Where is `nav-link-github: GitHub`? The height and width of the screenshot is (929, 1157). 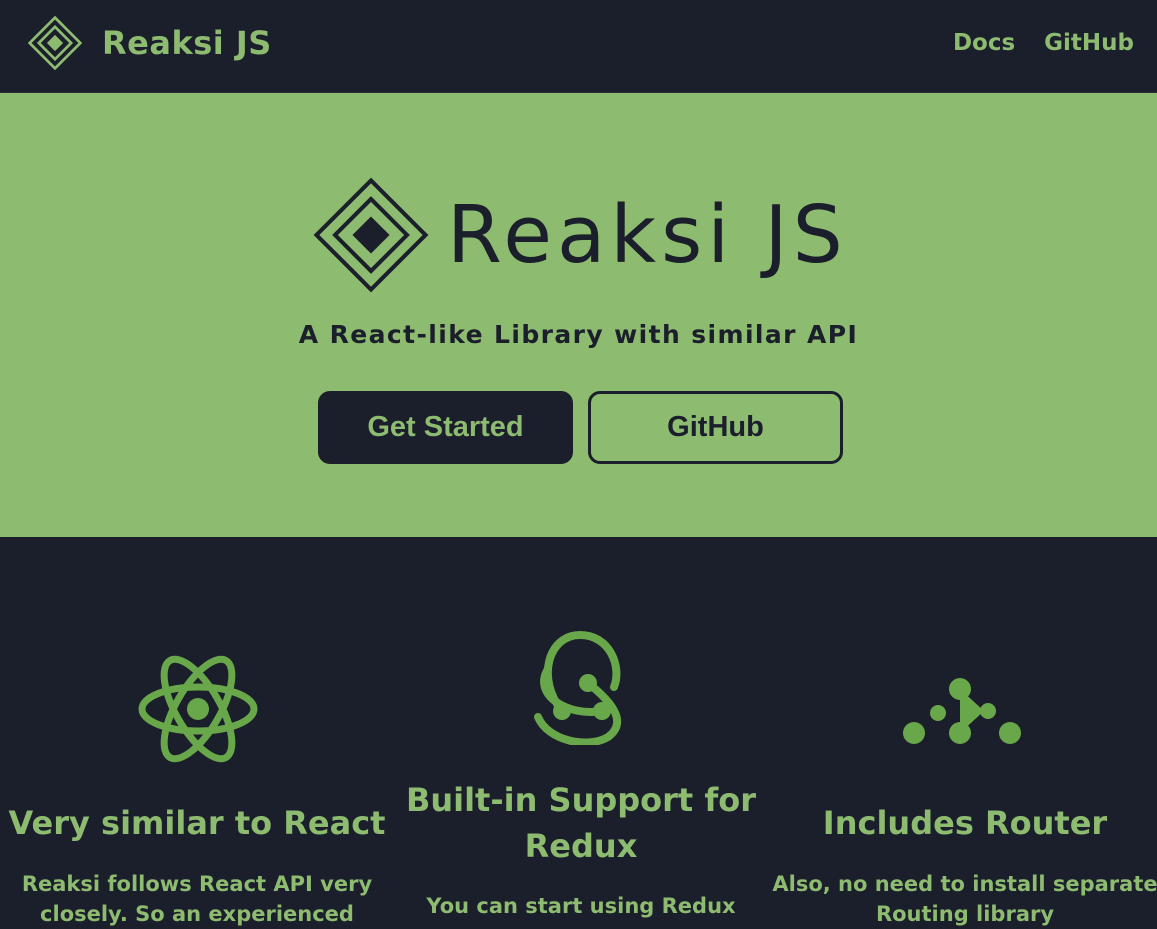 nav-link-github: GitHub is located at coordinates (1089, 43).